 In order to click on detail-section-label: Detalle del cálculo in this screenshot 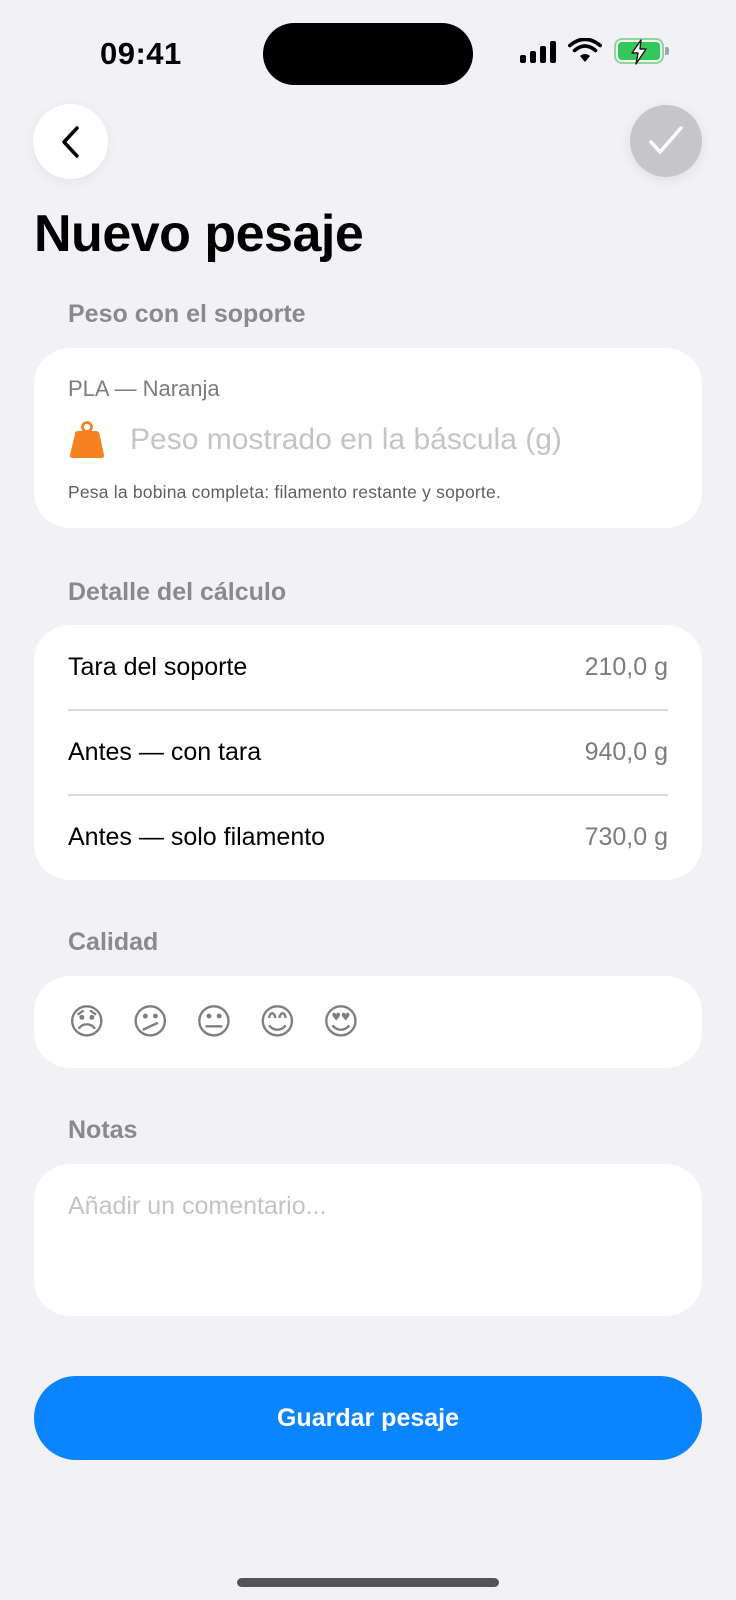, I will do `click(177, 592)`.